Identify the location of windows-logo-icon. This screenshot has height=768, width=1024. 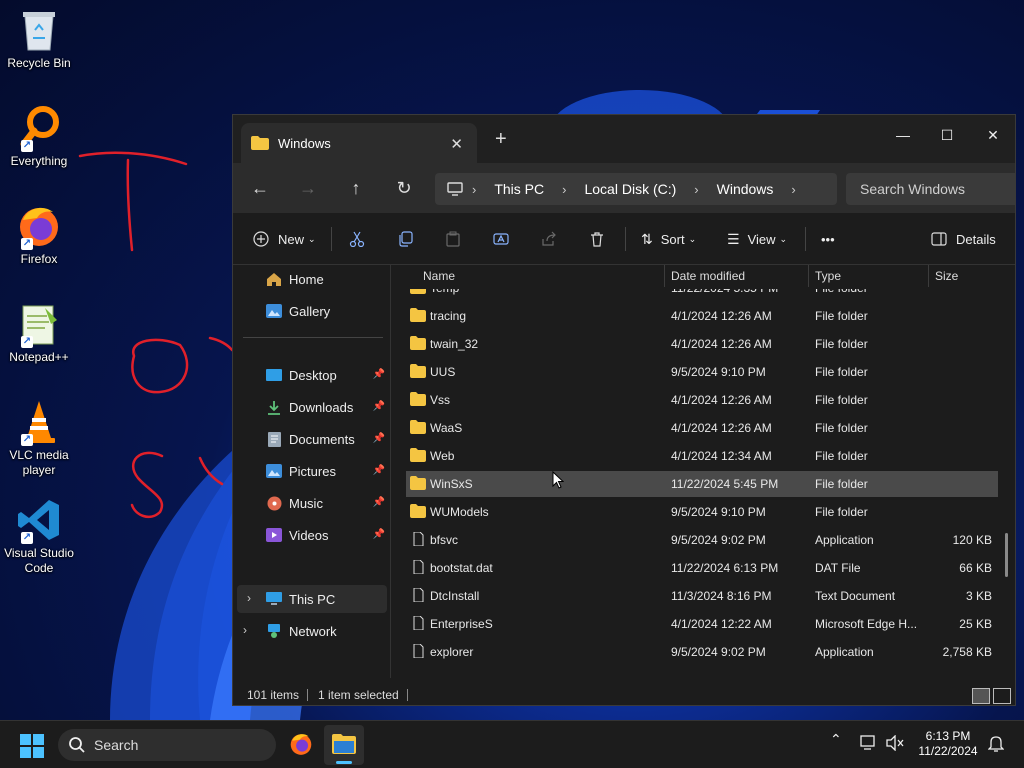
(32, 746).